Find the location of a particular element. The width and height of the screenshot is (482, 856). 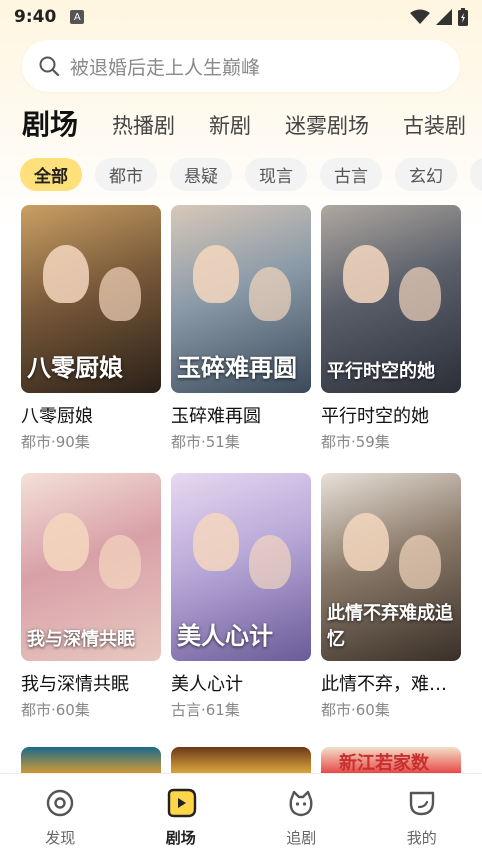

drama-card: 玉碎难再圆 玉碎难再圆 都市·51集 is located at coordinates (241, 328).